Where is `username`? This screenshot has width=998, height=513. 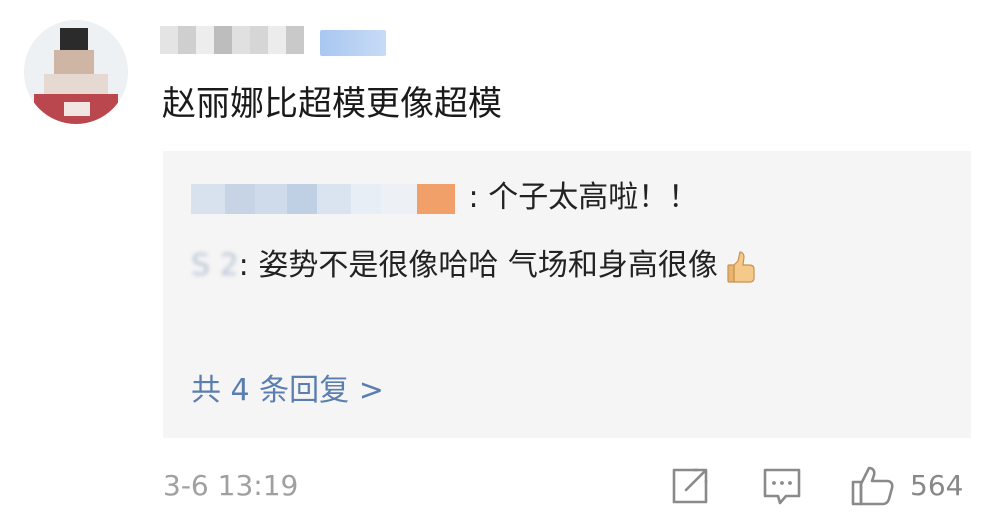 username is located at coordinates (232, 40).